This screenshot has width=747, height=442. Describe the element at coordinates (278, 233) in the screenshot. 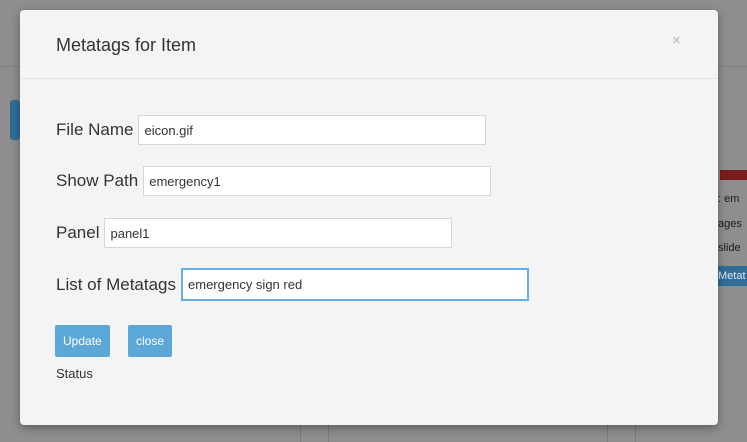

I see `panel-input` at that location.